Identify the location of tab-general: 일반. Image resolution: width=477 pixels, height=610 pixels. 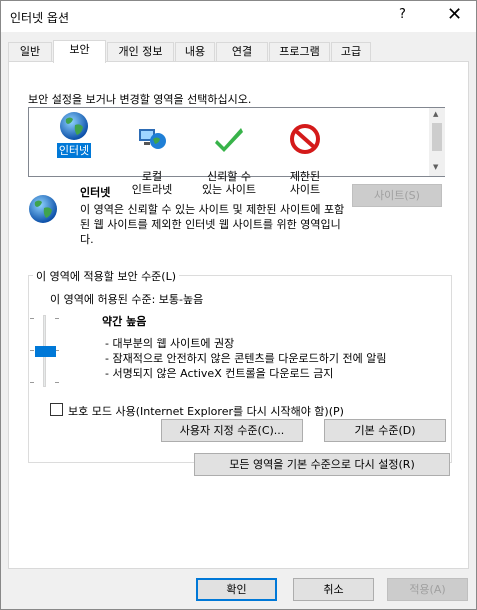
(30, 52).